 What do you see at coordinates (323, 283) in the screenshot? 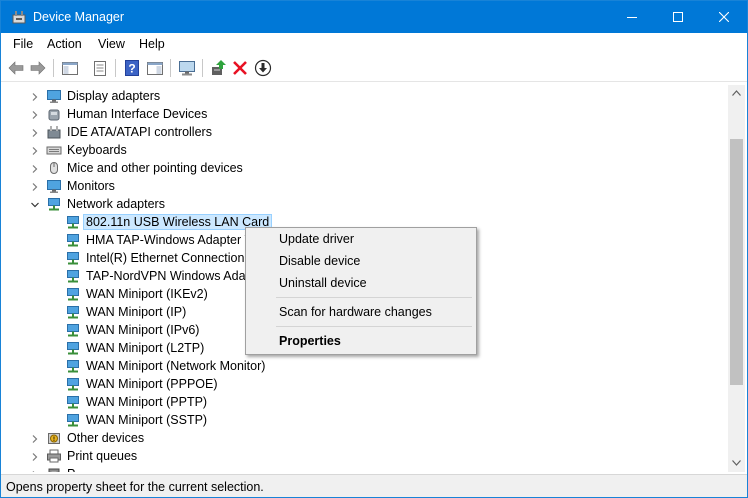
I see `context-menu-uninstall-device: Uninstall device` at bounding box center [323, 283].